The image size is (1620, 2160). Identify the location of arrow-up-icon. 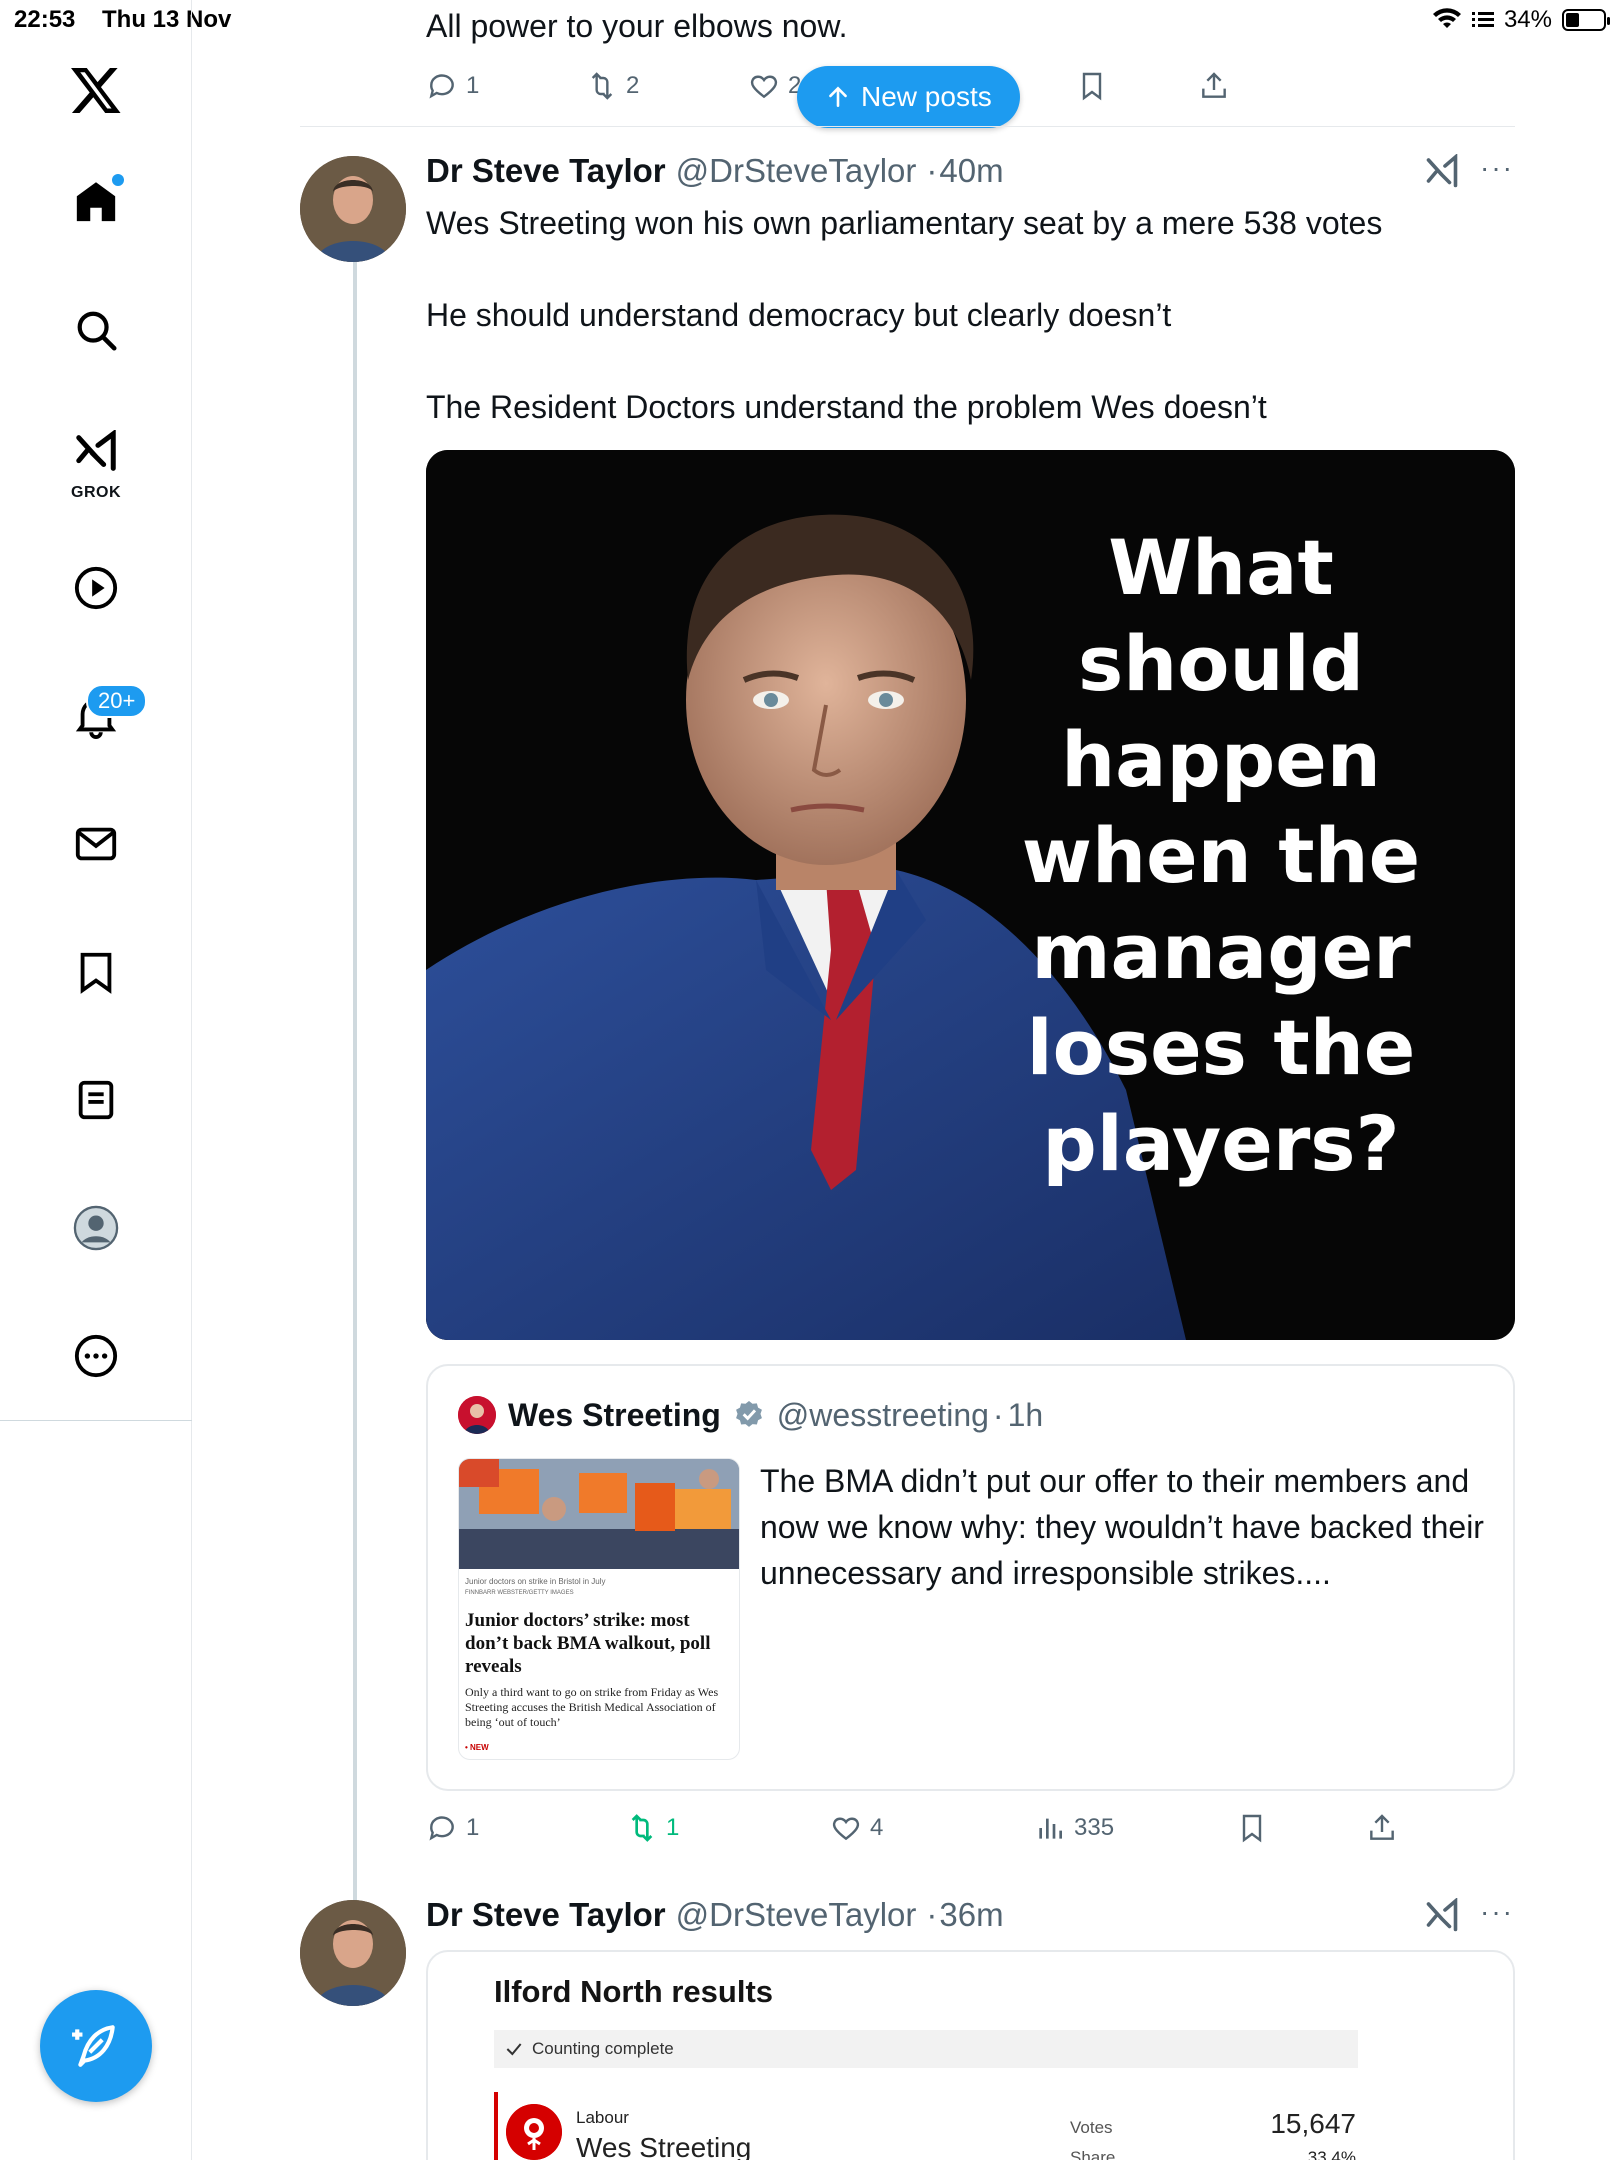
(838, 96).